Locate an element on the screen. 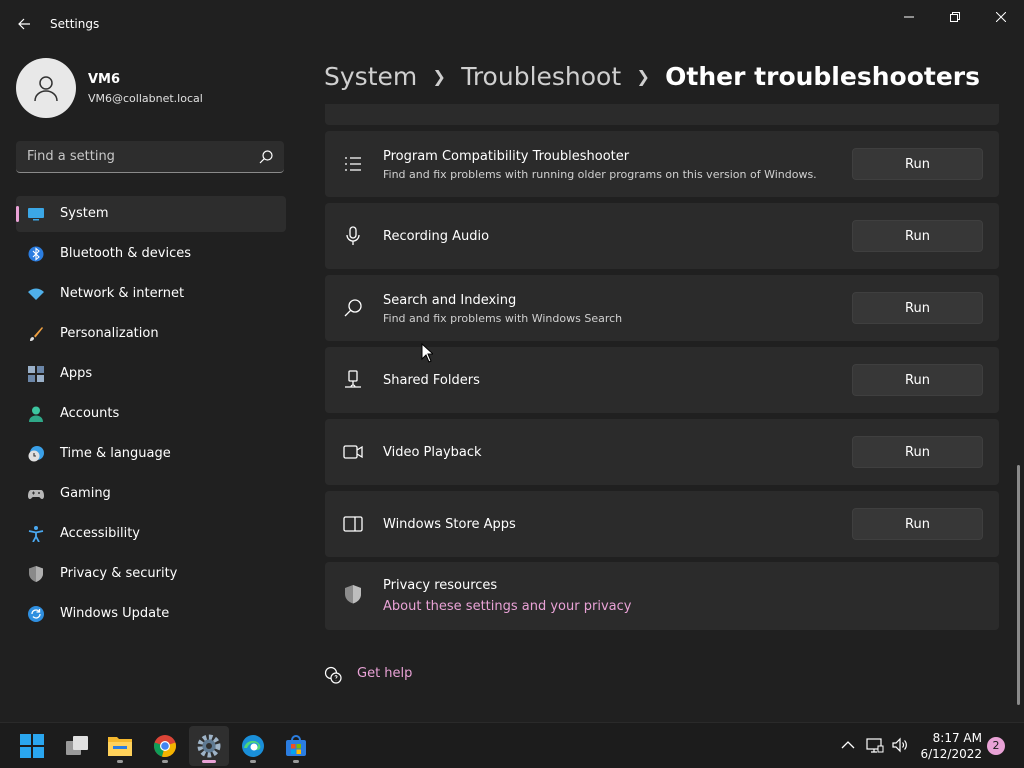 This screenshot has width=1024, height=768. minimize-icon is located at coordinates (909, 17).